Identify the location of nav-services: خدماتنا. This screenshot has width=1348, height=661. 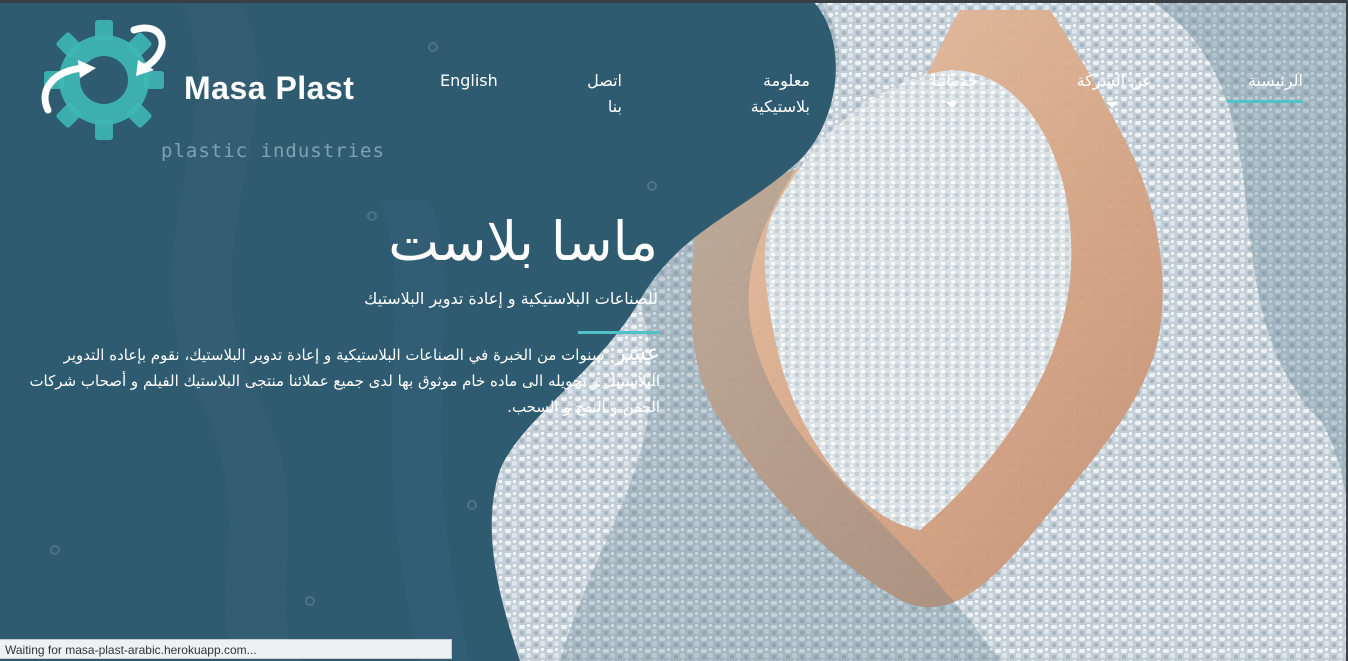
(950, 81).